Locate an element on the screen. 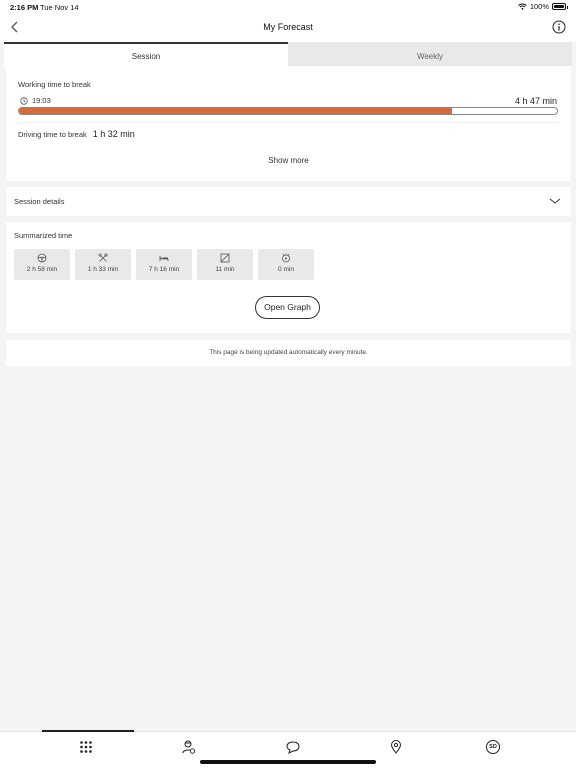 Image resolution: width=576 pixels, height=768 pixels. driving-time-row: Driving time to break 1 h 32 min is located at coordinates (76, 134).